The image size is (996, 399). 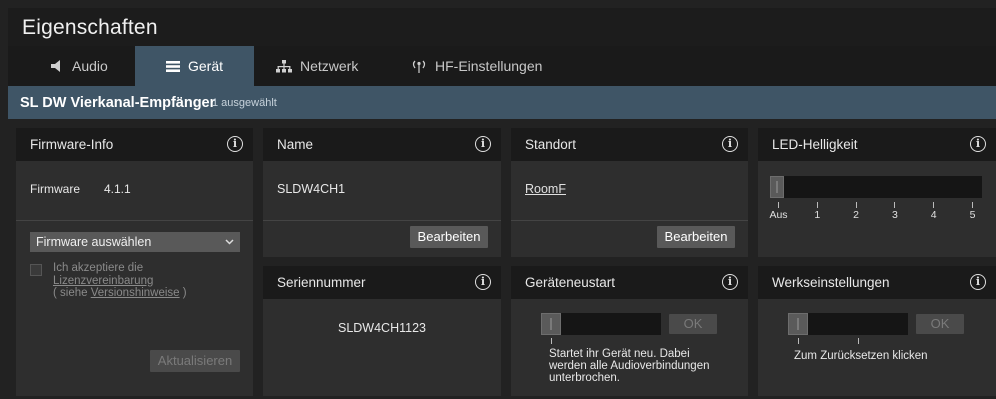 I want to click on firmware-select: Firmware auswählen, so click(x=135, y=242).